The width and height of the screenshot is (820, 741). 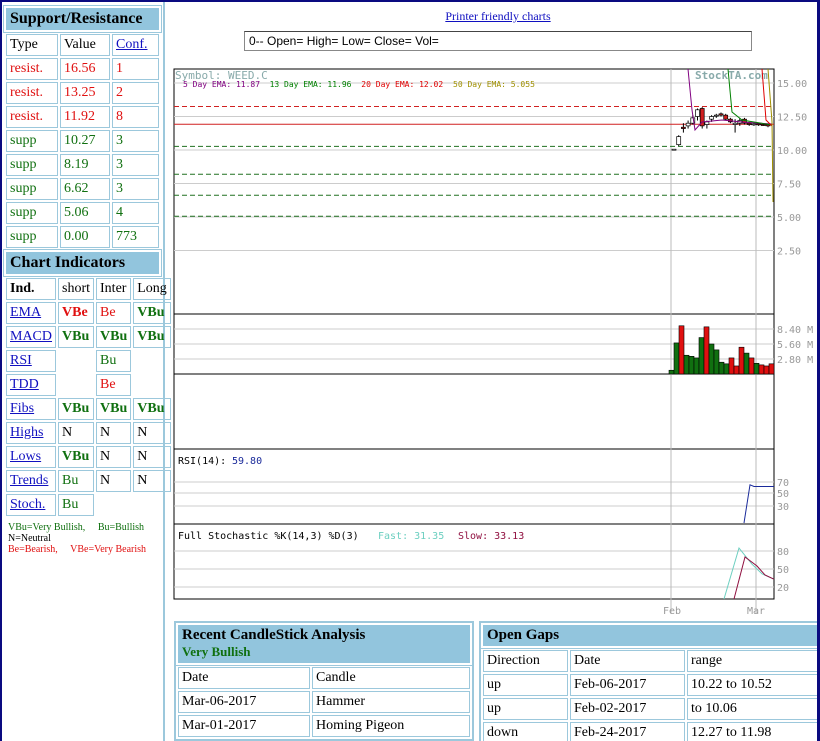 I want to click on gap-row: down Feb-24-2017 12.27 to 11.98, so click(x=650, y=731).